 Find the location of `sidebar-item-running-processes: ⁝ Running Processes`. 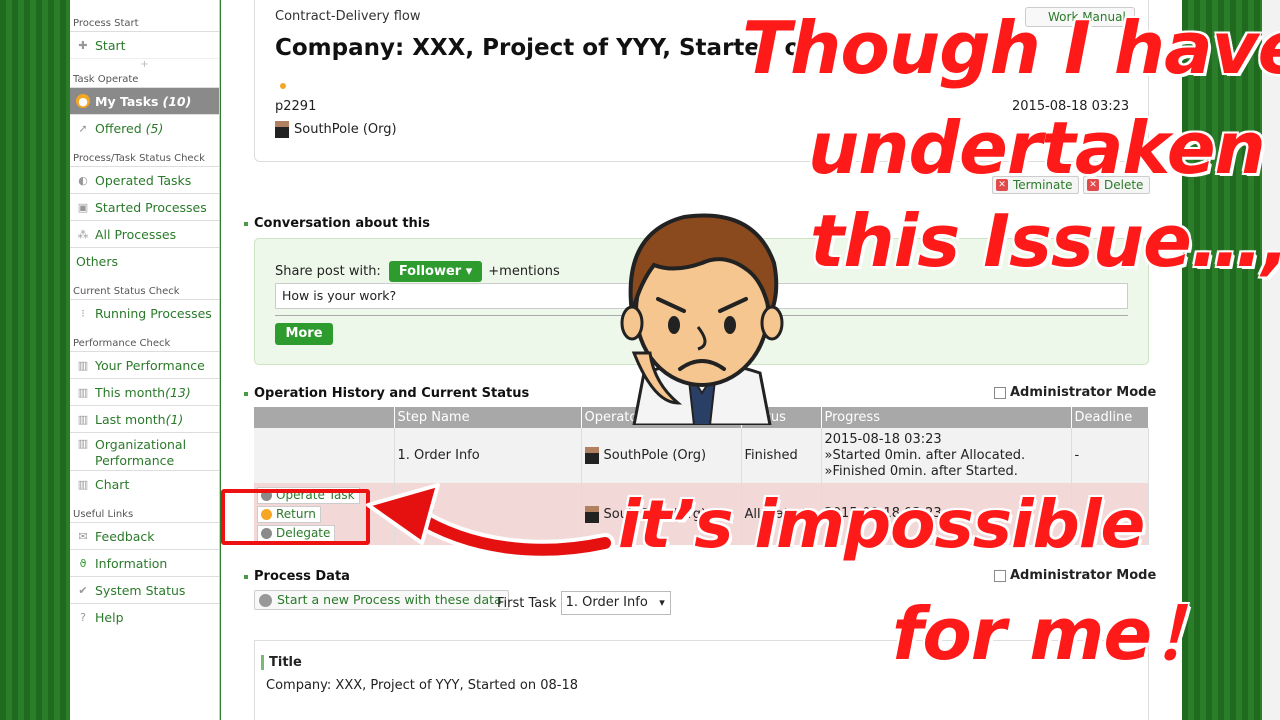

sidebar-item-running-processes: ⁝ Running Processes is located at coordinates (144, 312).